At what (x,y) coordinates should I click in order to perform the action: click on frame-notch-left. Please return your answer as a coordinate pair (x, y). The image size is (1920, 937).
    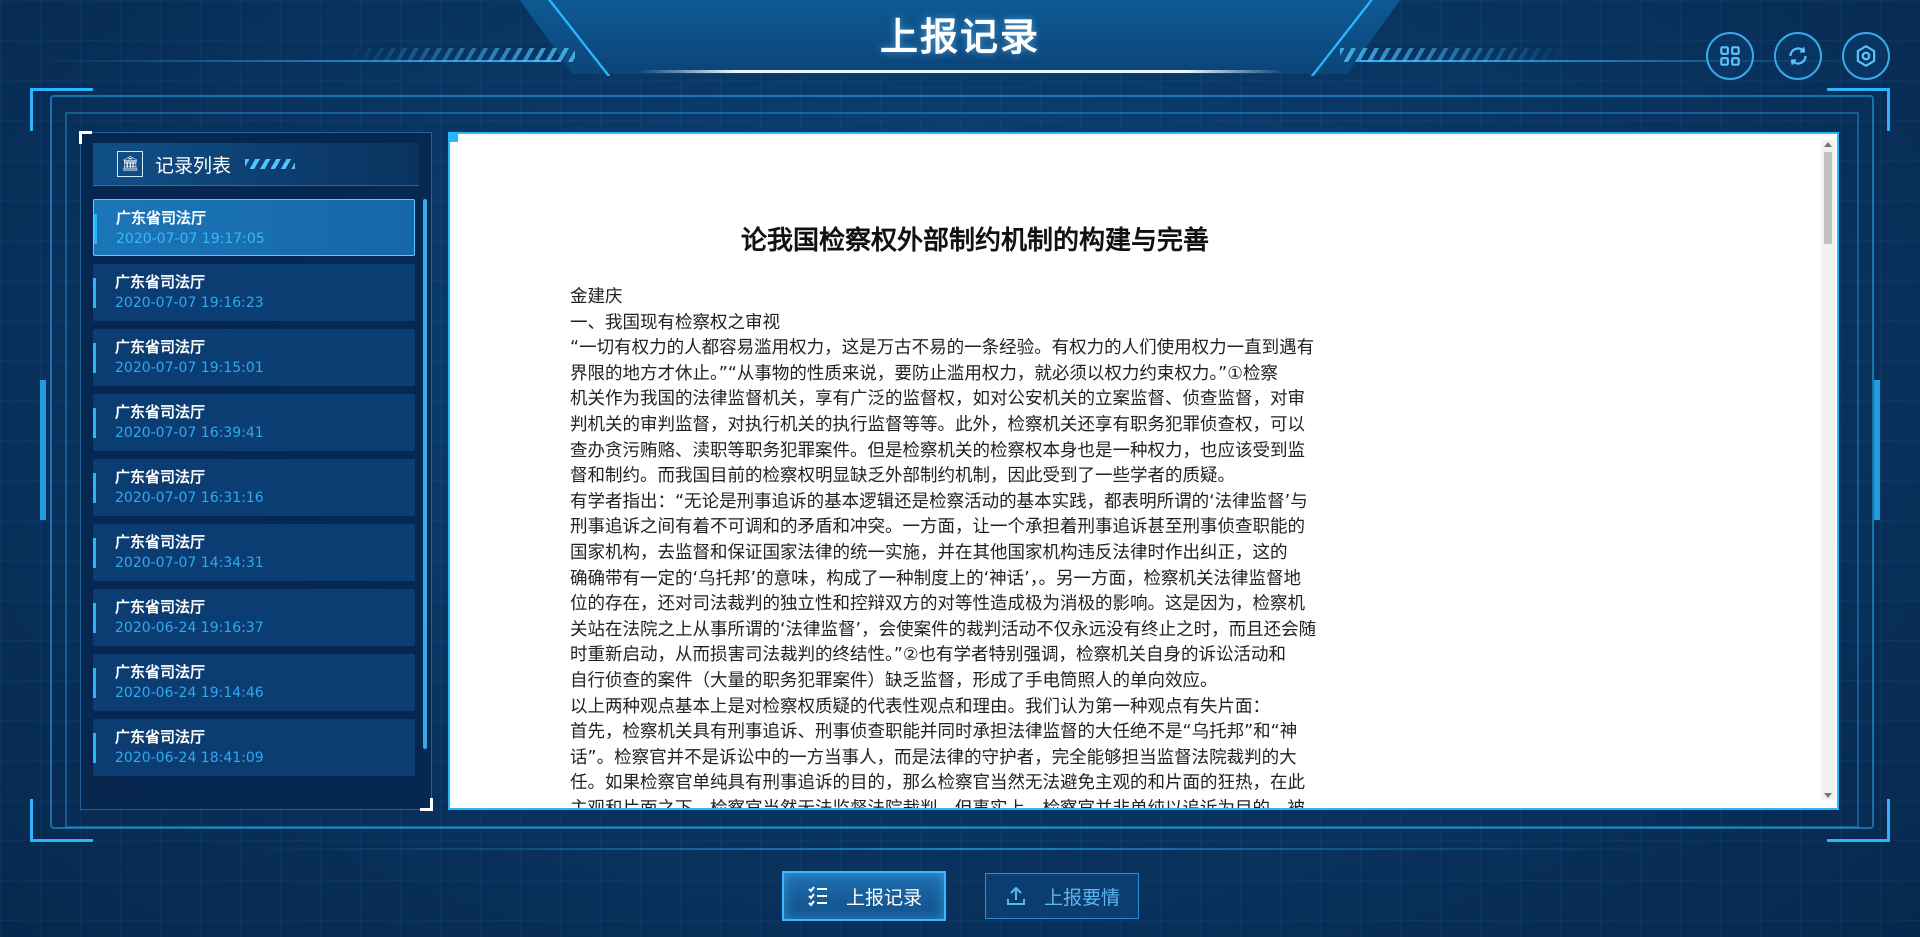
    Looking at the image, I should click on (43, 450).